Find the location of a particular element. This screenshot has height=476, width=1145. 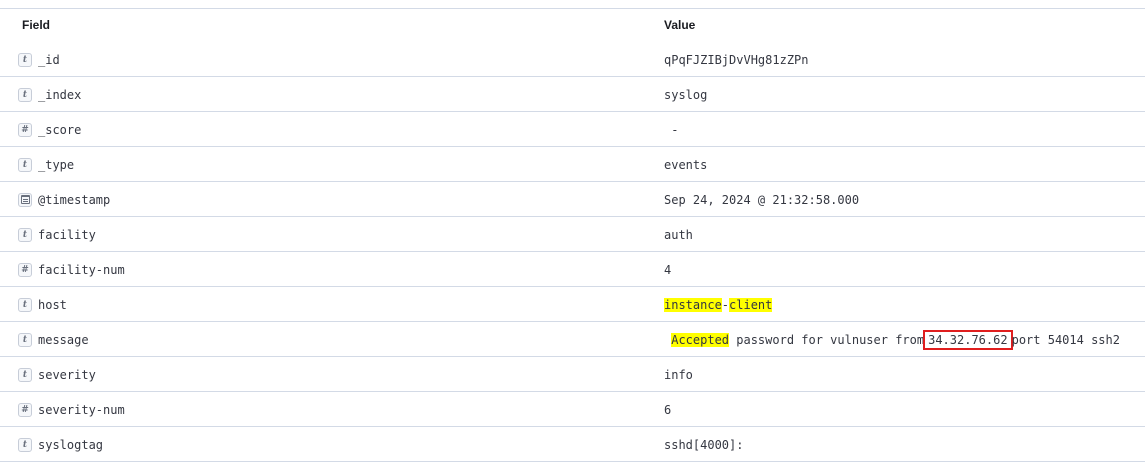

field-name: message is located at coordinates (63, 339).